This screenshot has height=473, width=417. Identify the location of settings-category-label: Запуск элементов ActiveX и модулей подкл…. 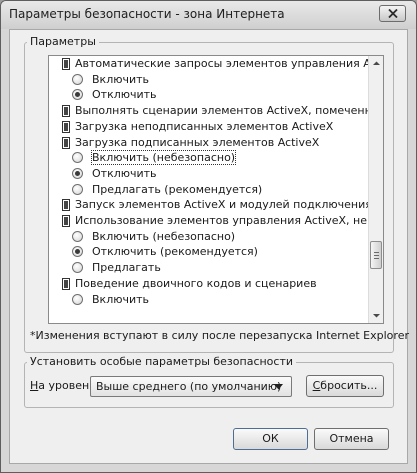
(221, 205).